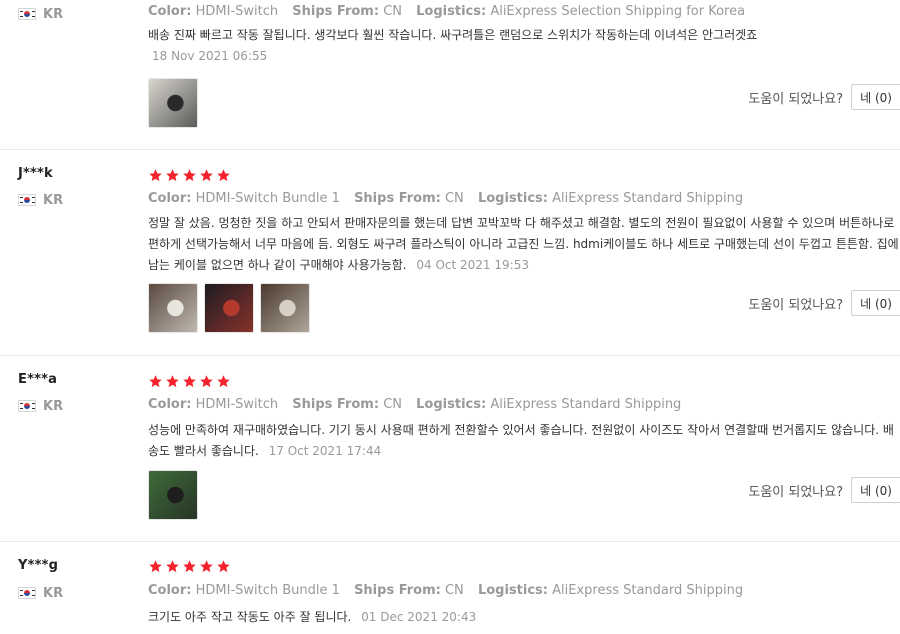 Image resolution: width=900 pixels, height=634 pixels. What do you see at coordinates (618, 11) in the screenshot?
I see `logistics-value: AliExpress Selection Shipping for Korea` at bounding box center [618, 11].